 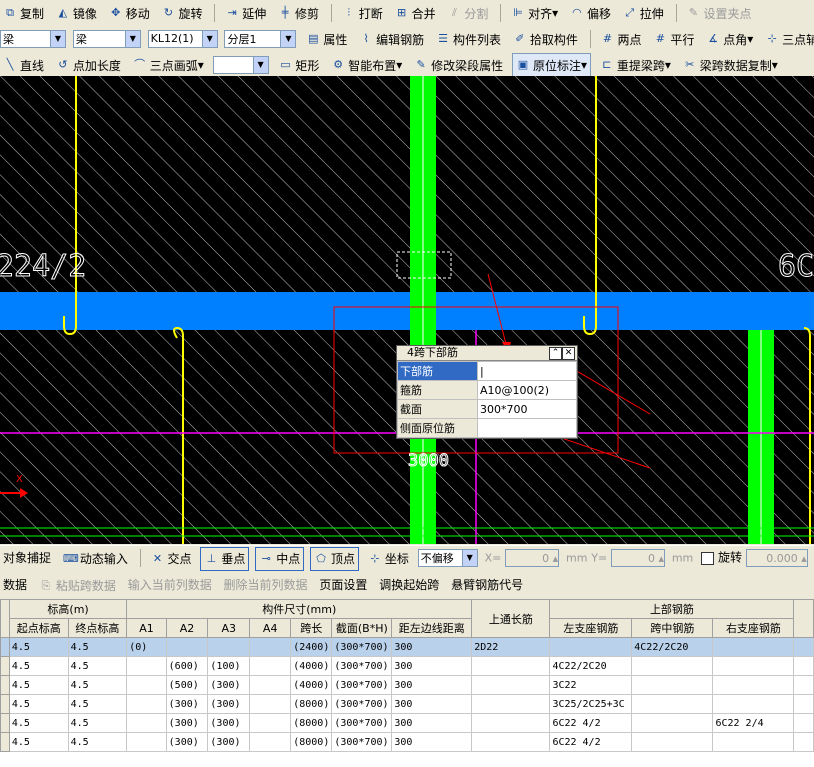 What do you see at coordinates (266, 584) in the screenshot?
I see `delete-column-data-button: 删除当前列数据` at bounding box center [266, 584].